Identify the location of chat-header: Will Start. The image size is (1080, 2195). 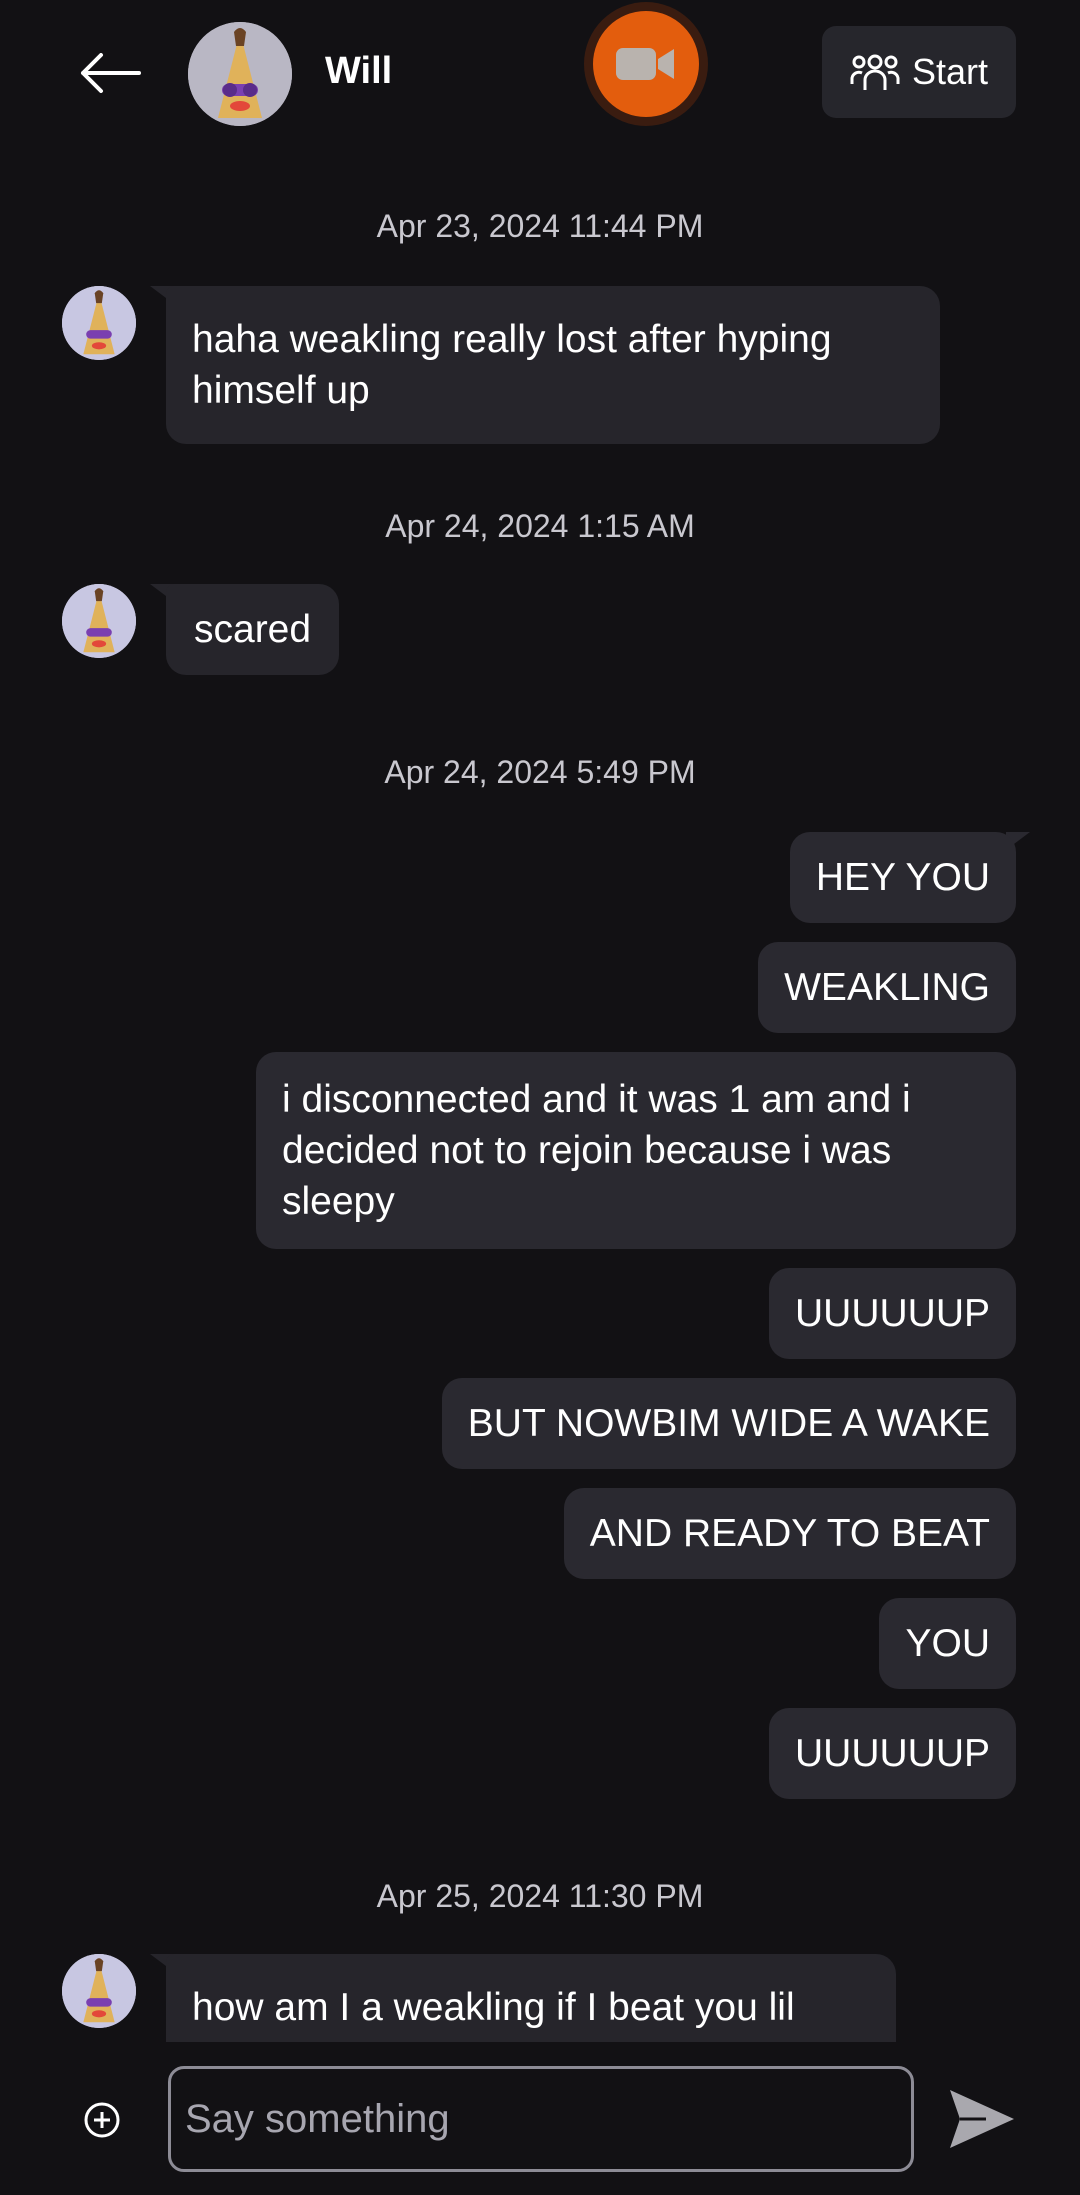
(540, 75).